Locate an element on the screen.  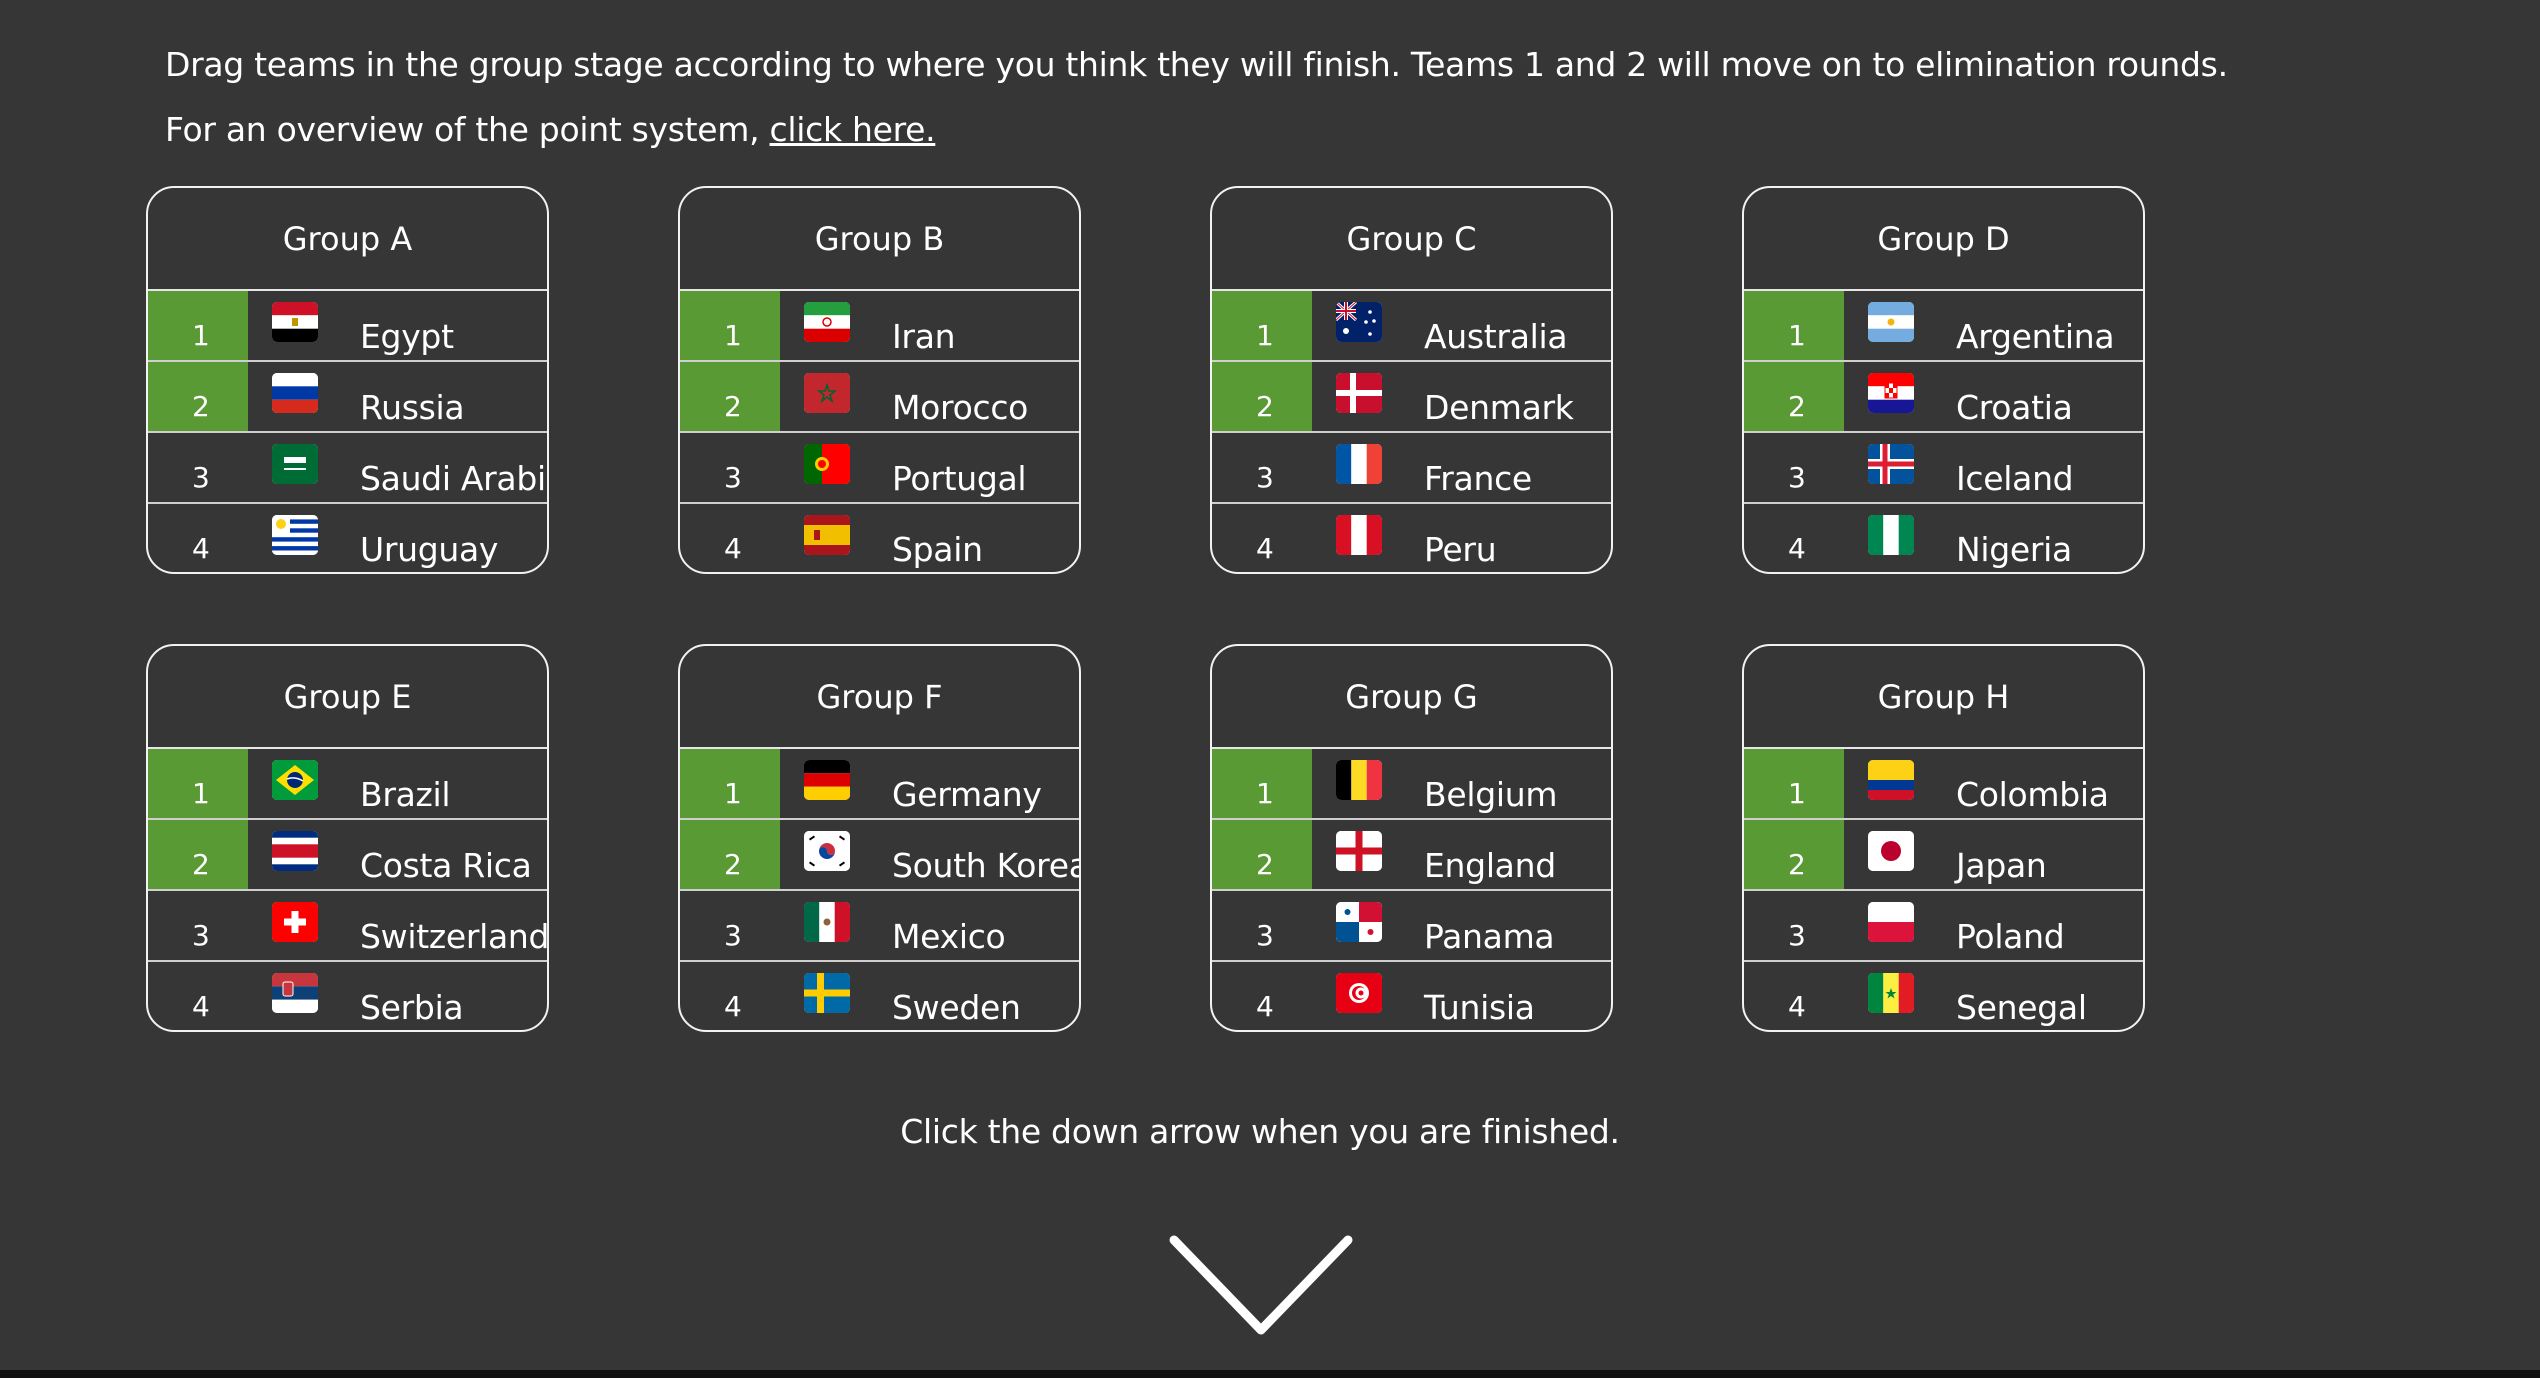
team-row: 3 Portugal is located at coordinates (879, 468).